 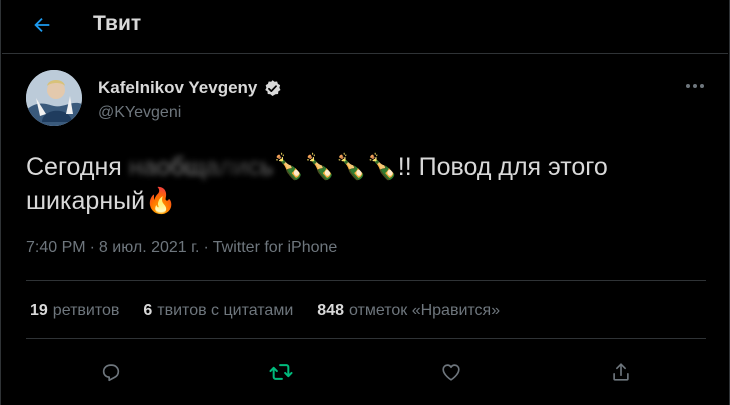 What do you see at coordinates (39, 310) in the screenshot?
I see `retweets-count: 19` at bounding box center [39, 310].